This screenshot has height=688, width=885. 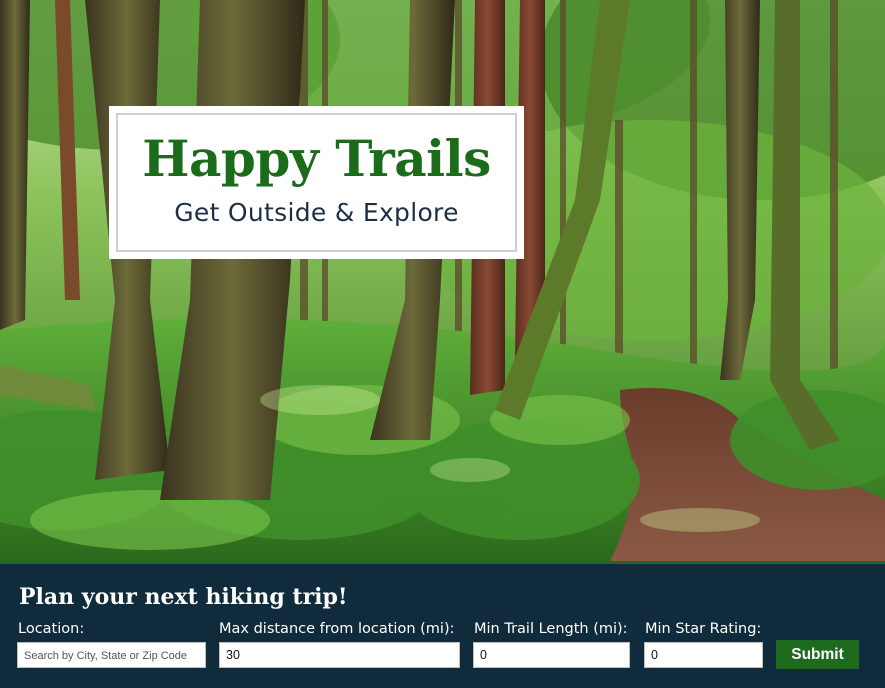 I want to click on hero-title-card: Happy Trails Get Outside & Explore, so click(x=316, y=182).